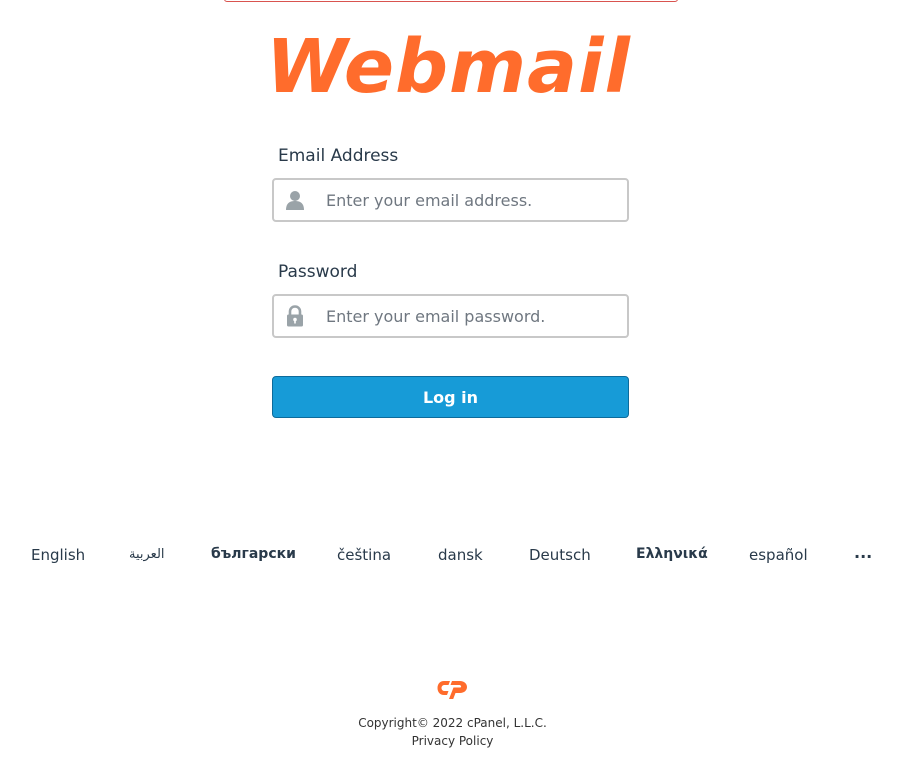  What do you see at coordinates (460, 555) in the screenshot?
I see `language-danish: dansk` at bounding box center [460, 555].